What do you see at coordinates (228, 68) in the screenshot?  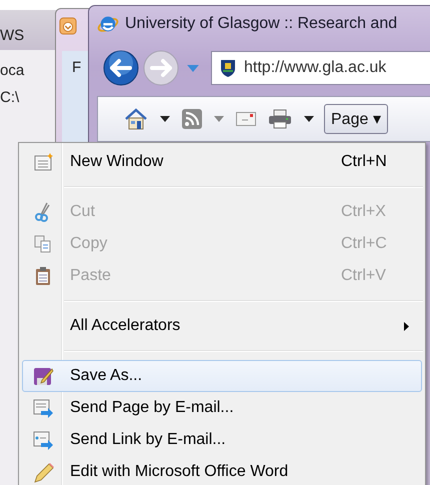 I see `crest-icon` at bounding box center [228, 68].